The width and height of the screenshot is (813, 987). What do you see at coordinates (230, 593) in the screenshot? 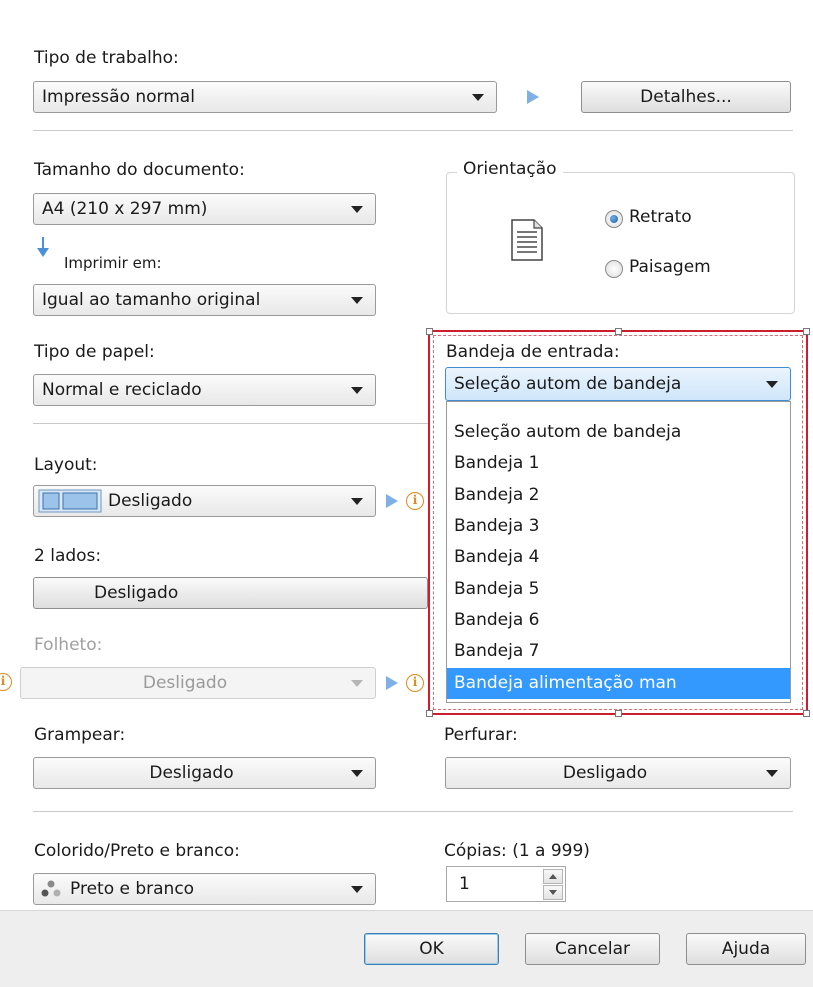
I see `two-sided-button: Desligado` at bounding box center [230, 593].